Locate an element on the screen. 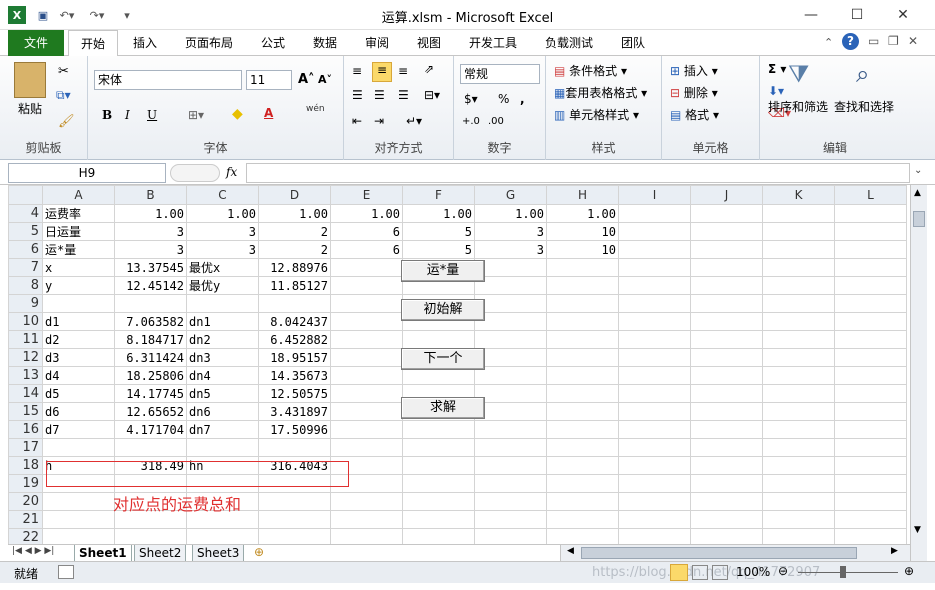 The image size is (935, 590). tab-team: 团队 is located at coordinates (633, 43).